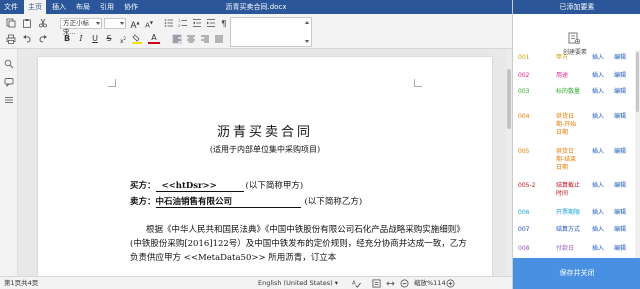  What do you see at coordinates (565, 248) in the screenshot?
I see `element-name: 付款日` at bounding box center [565, 248].